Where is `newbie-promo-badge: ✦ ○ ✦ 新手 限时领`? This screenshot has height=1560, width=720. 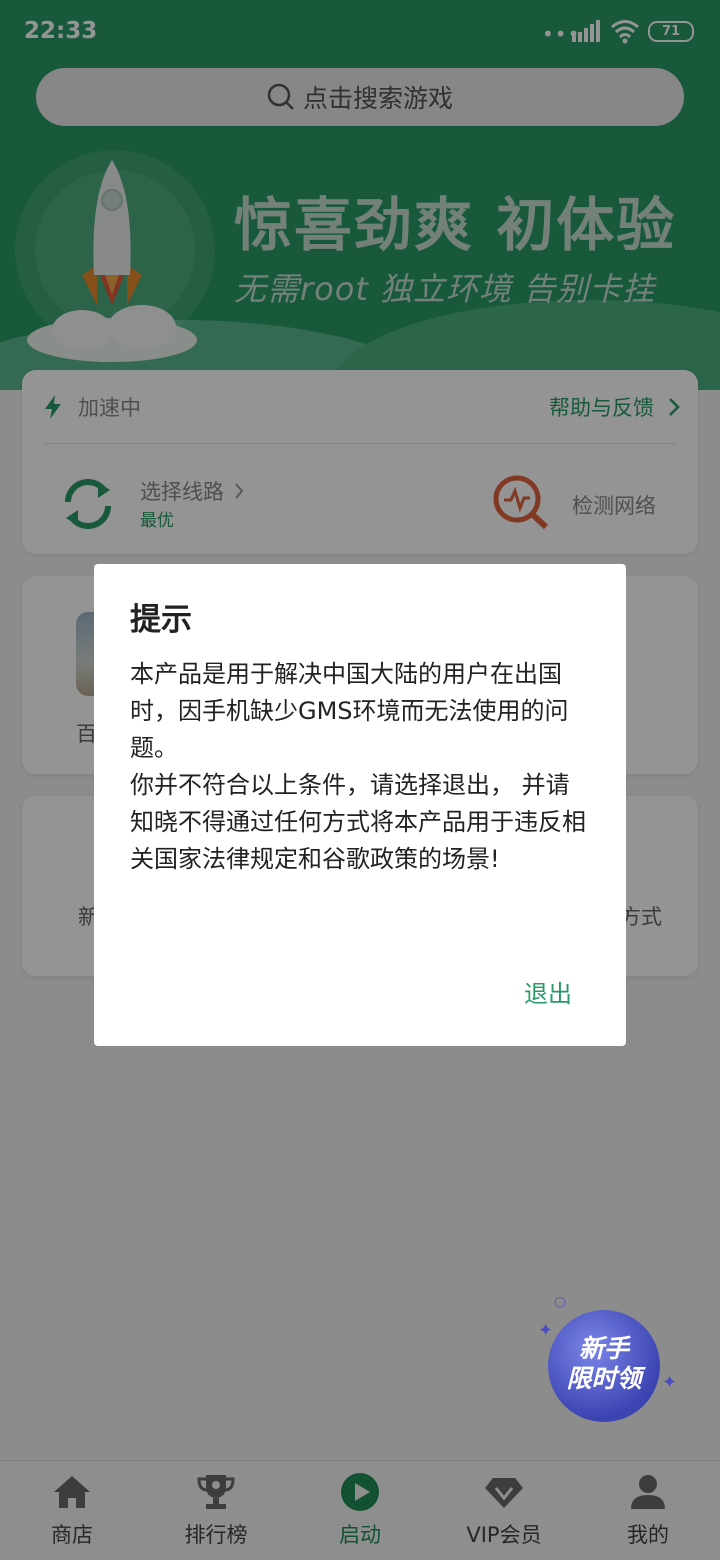
newbie-promo-badge: ✦ ○ ✦ 新手 限时领 is located at coordinates (613, 1362).